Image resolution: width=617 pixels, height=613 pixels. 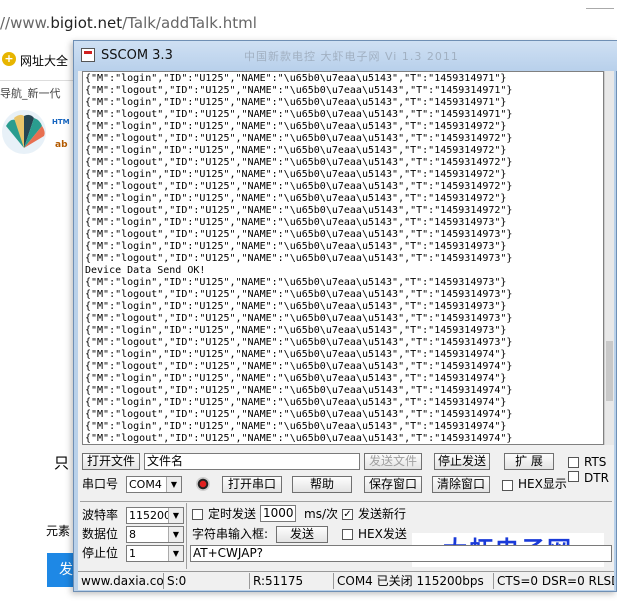 What do you see at coordinates (252, 461) in the screenshot?
I see `file-name-input: 文件名` at bounding box center [252, 461].